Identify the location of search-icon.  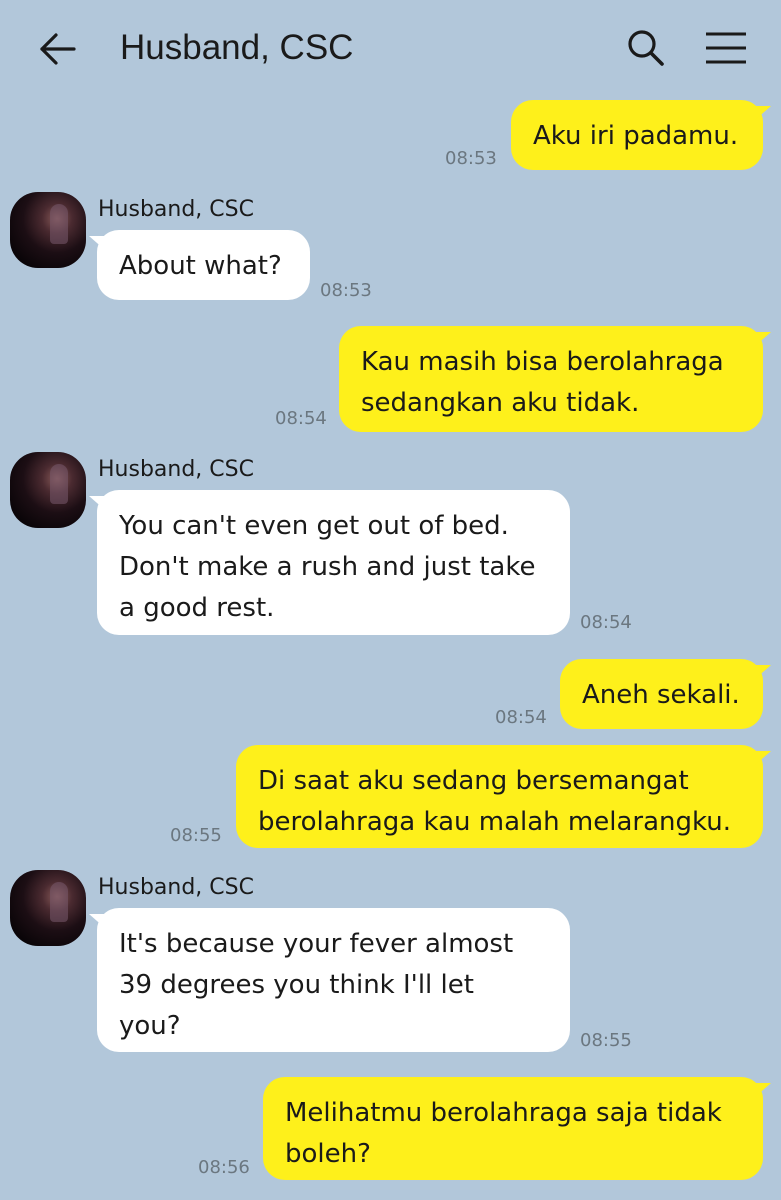
(646, 48).